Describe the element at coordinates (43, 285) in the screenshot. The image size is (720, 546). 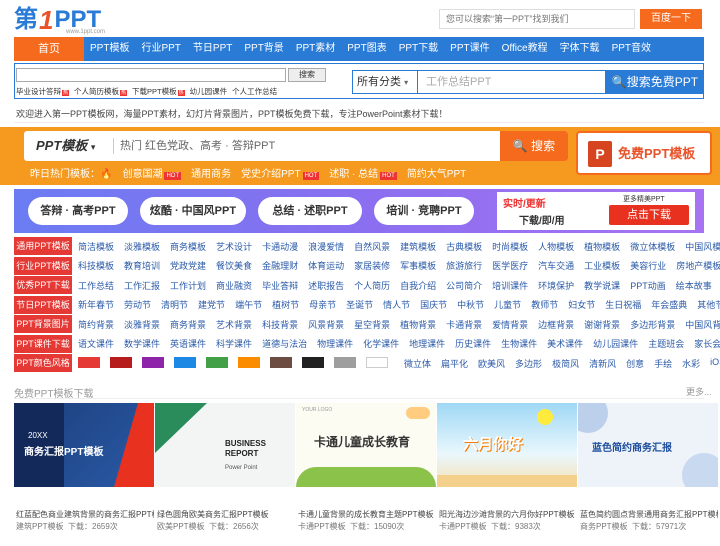
I see `category-label: 优秀PPT下载` at that location.